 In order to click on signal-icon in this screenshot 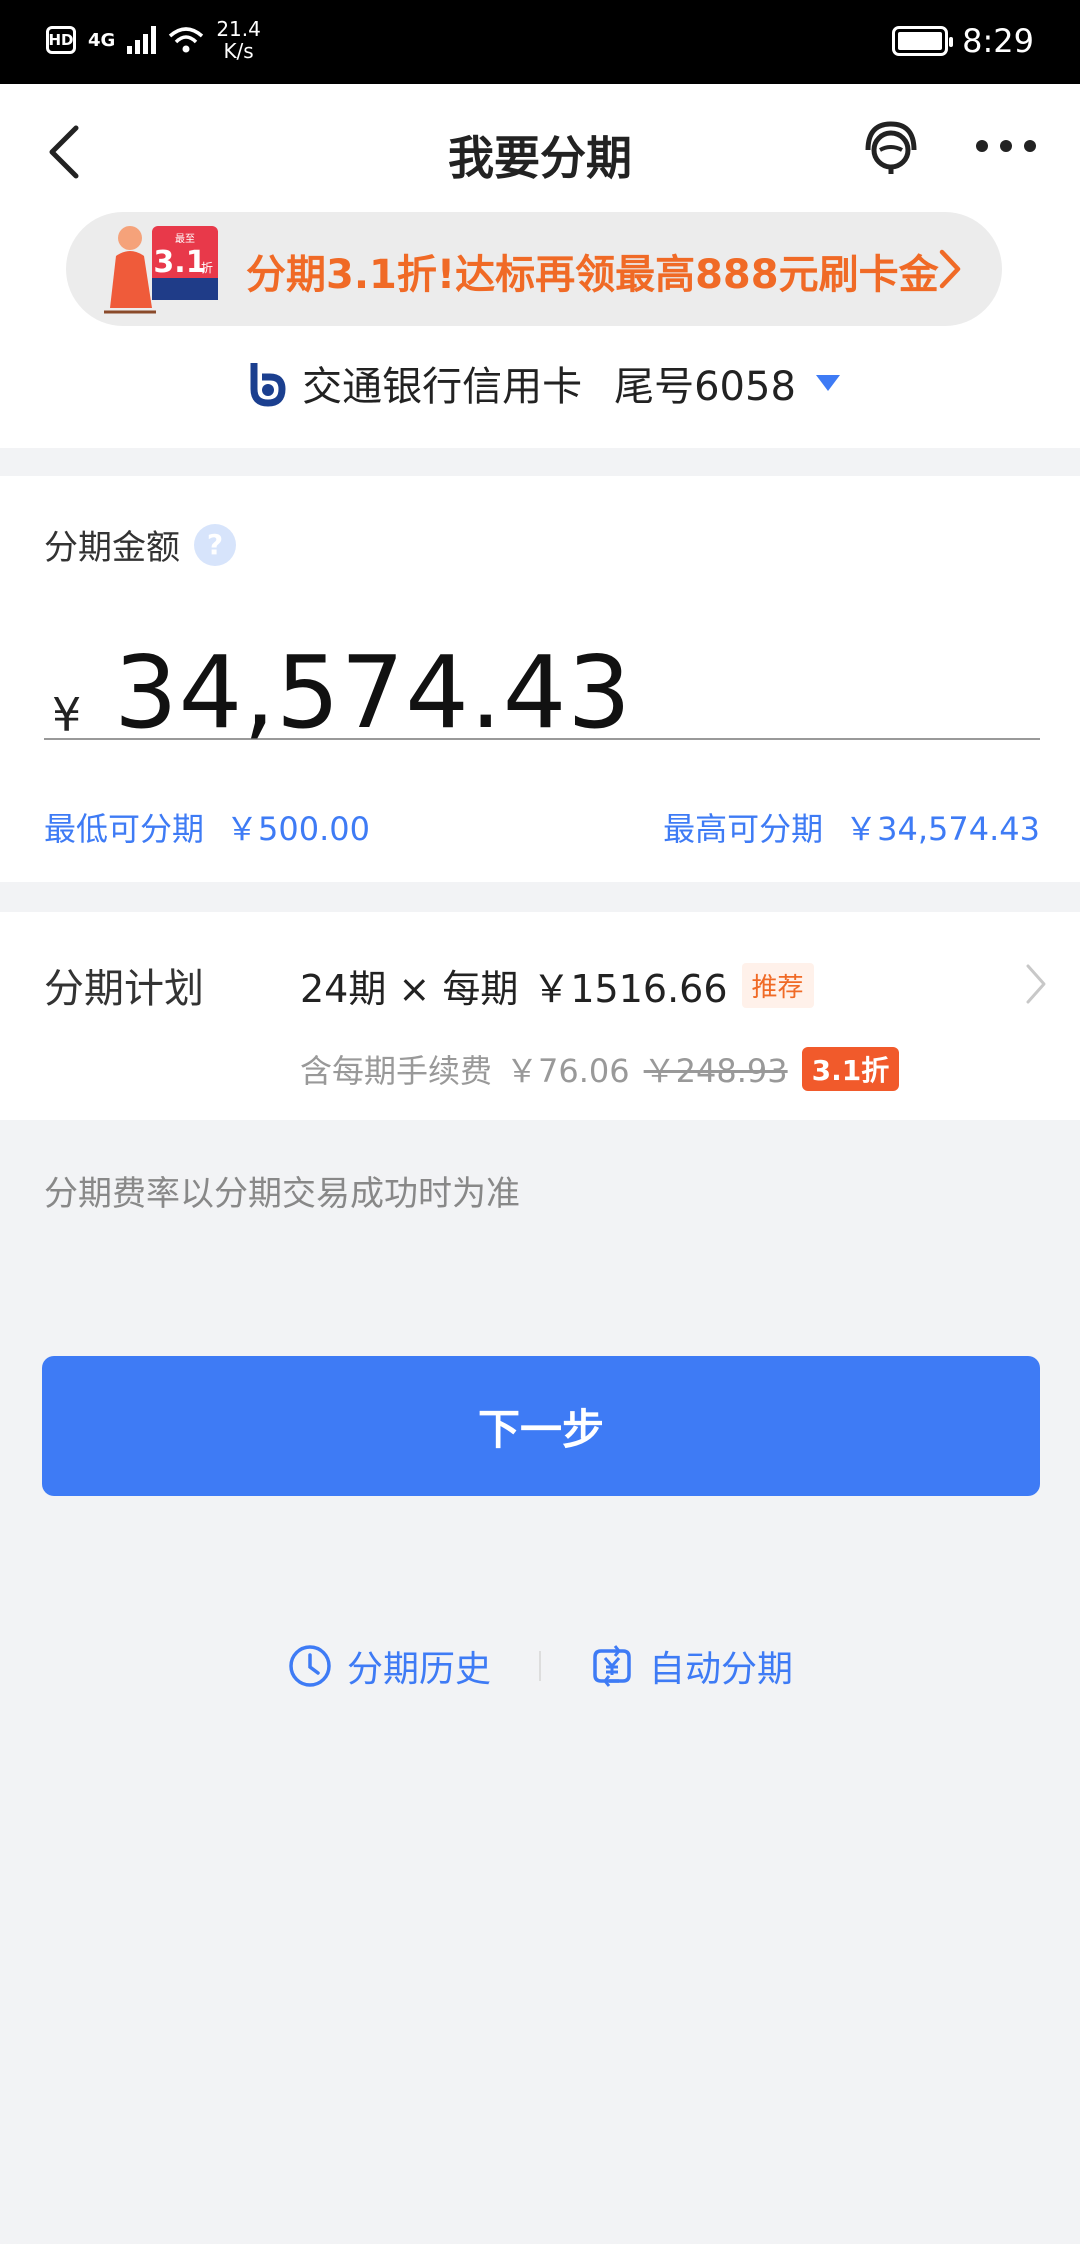, I will do `click(142, 40)`.